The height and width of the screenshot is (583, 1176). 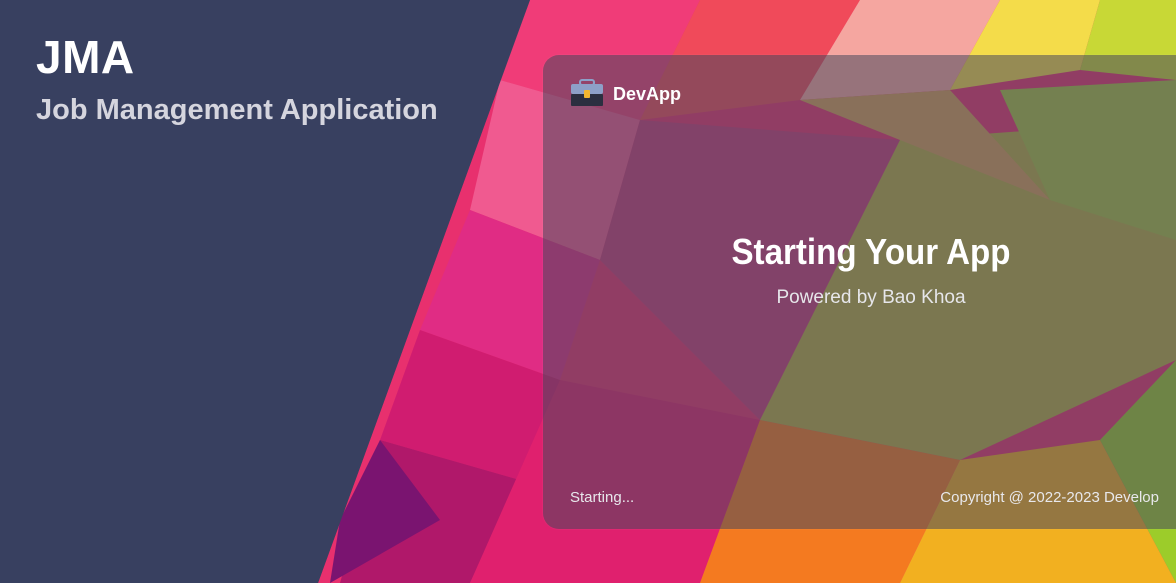 What do you see at coordinates (587, 92) in the screenshot?
I see `briefcase-icon` at bounding box center [587, 92].